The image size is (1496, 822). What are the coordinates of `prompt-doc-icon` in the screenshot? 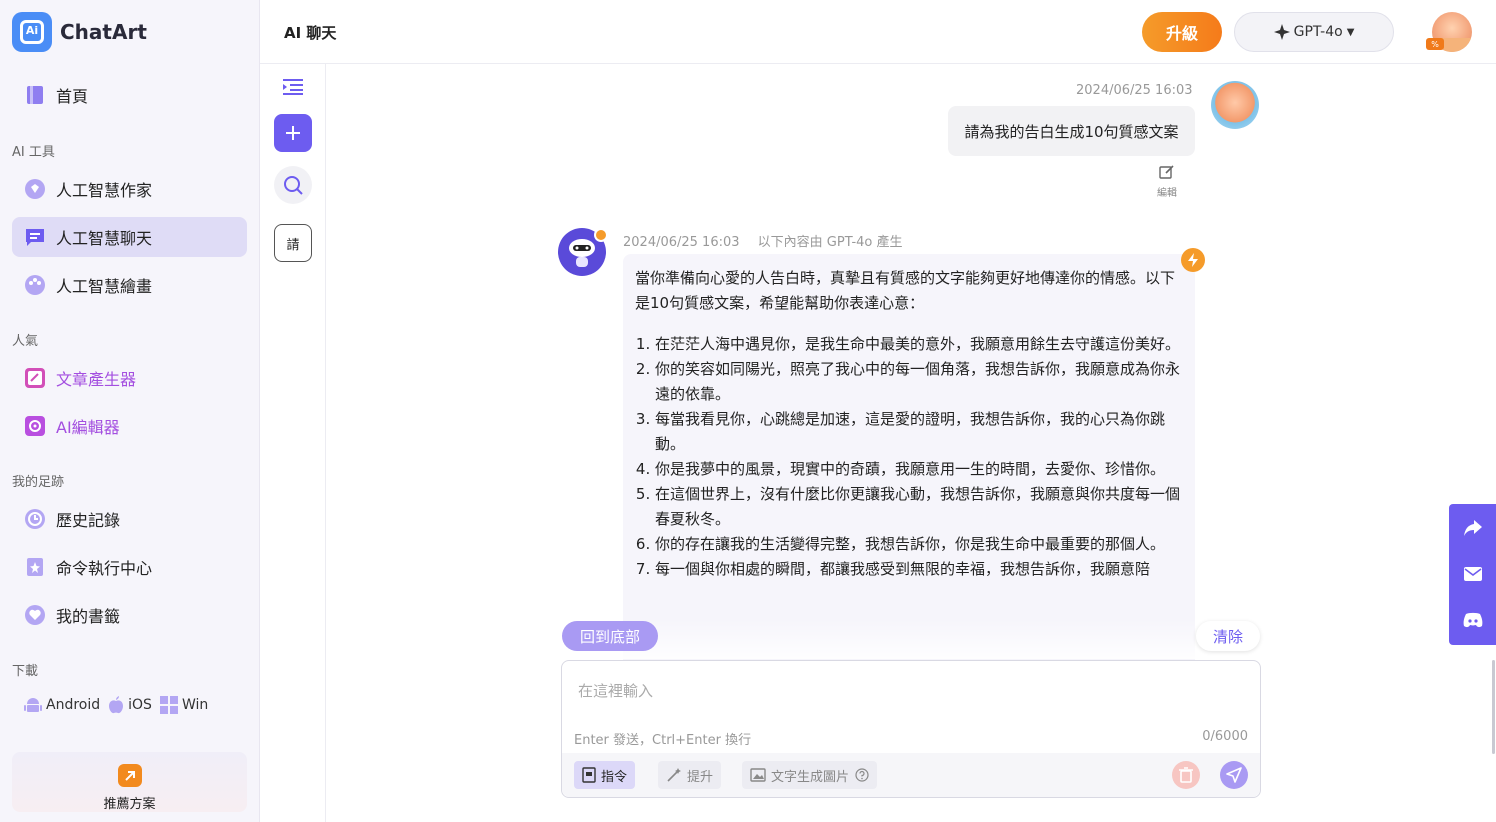 It's located at (589, 775).